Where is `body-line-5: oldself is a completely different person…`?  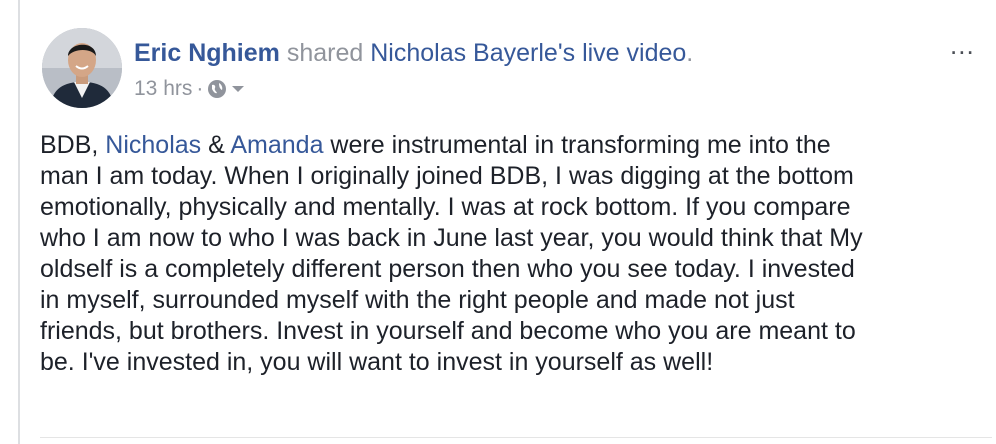
body-line-5: oldself is a completely different person… is located at coordinates (447, 269).